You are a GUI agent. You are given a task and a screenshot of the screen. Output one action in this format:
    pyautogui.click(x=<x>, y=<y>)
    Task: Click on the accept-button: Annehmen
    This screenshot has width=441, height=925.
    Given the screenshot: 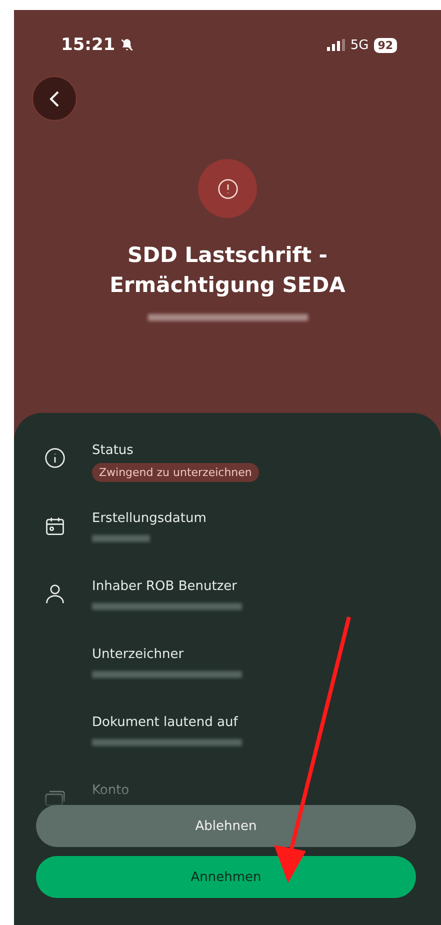 What is the action you would take?
    pyautogui.click(x=226, y=877)
    